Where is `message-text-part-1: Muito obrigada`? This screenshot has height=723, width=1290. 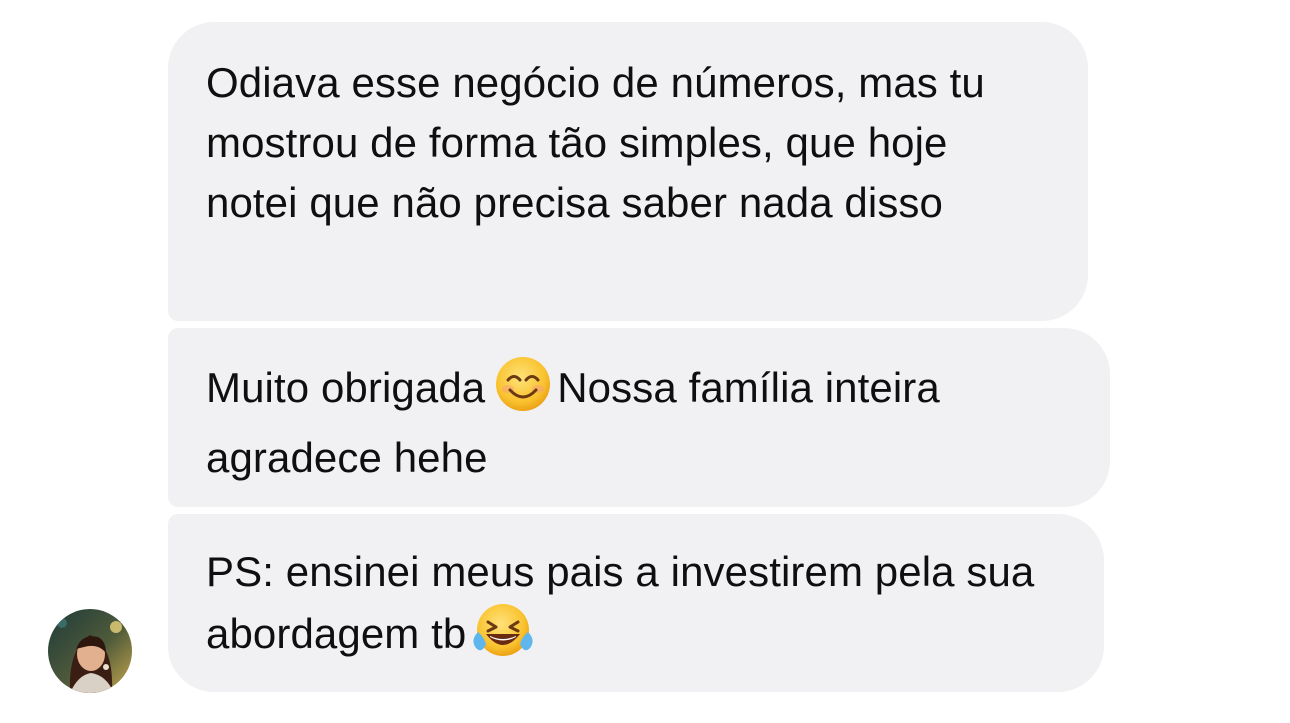
message-text-part-1: Muito obrigada is located at coordinates (346, 387).